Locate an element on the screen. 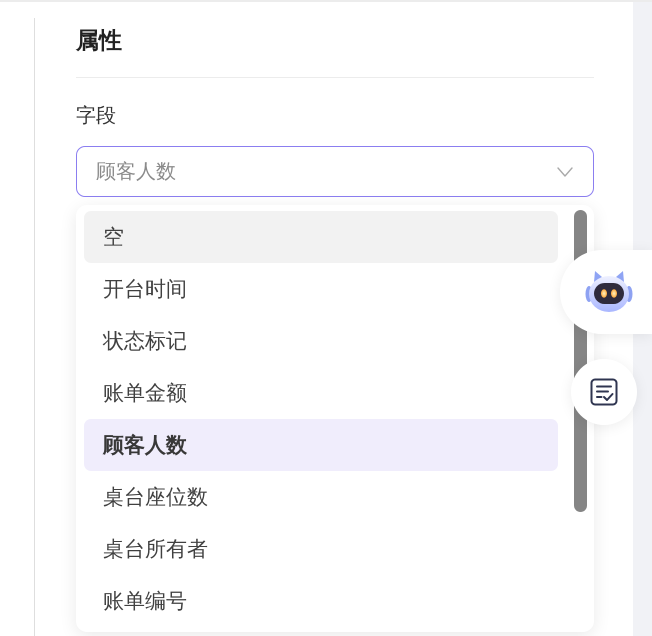  assistant-button is located at coordinates (606, 292).